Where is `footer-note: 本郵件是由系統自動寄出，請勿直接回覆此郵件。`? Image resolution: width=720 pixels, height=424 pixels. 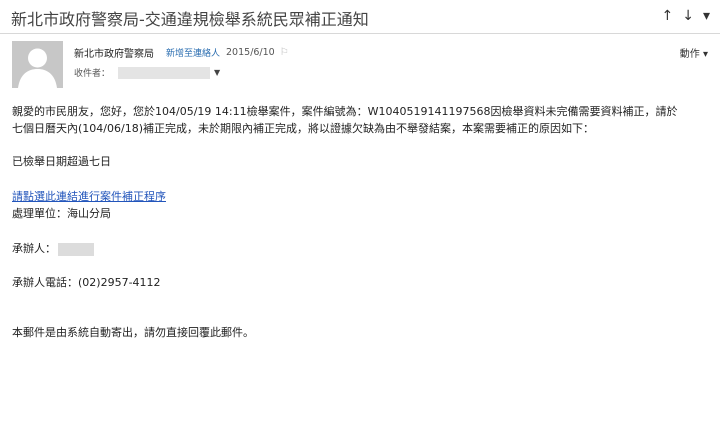
footer-note: 本郵件是由系統自動寄出，請勿直接回覆此郵件。 is located at coordinates (133, 332).